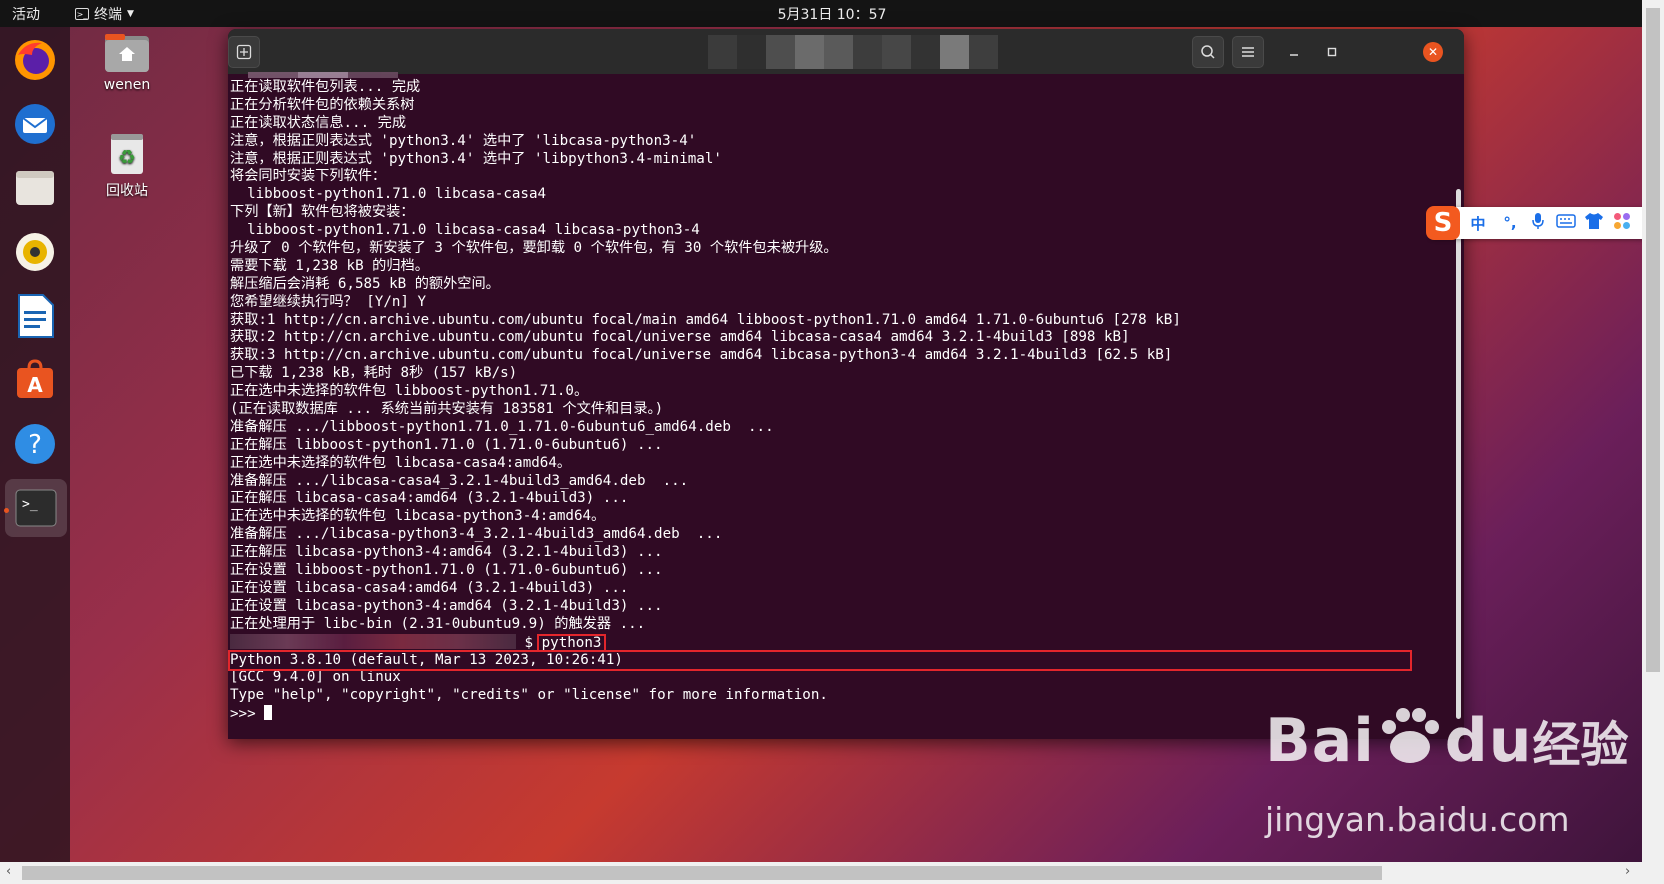  Describe the element at coordinates (325, 87) in the screenshot. I see `terminal-line: 正在读取软件包列表... 完成` at that location.